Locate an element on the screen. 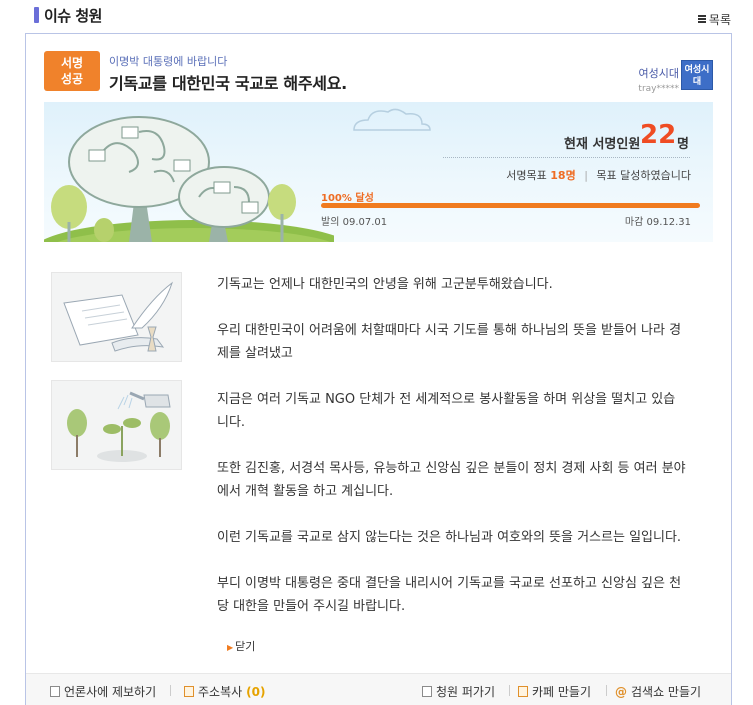  status-badge: 서명 성공 is located at coordinates (72, 71).